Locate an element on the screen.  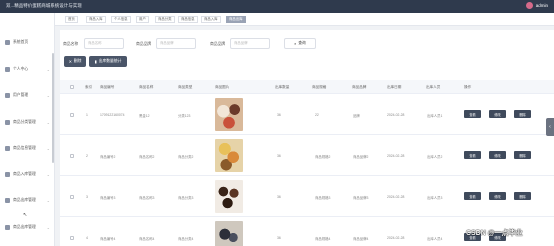
search-input-brand: 商品品牌 is located at coordinates (176, 43).